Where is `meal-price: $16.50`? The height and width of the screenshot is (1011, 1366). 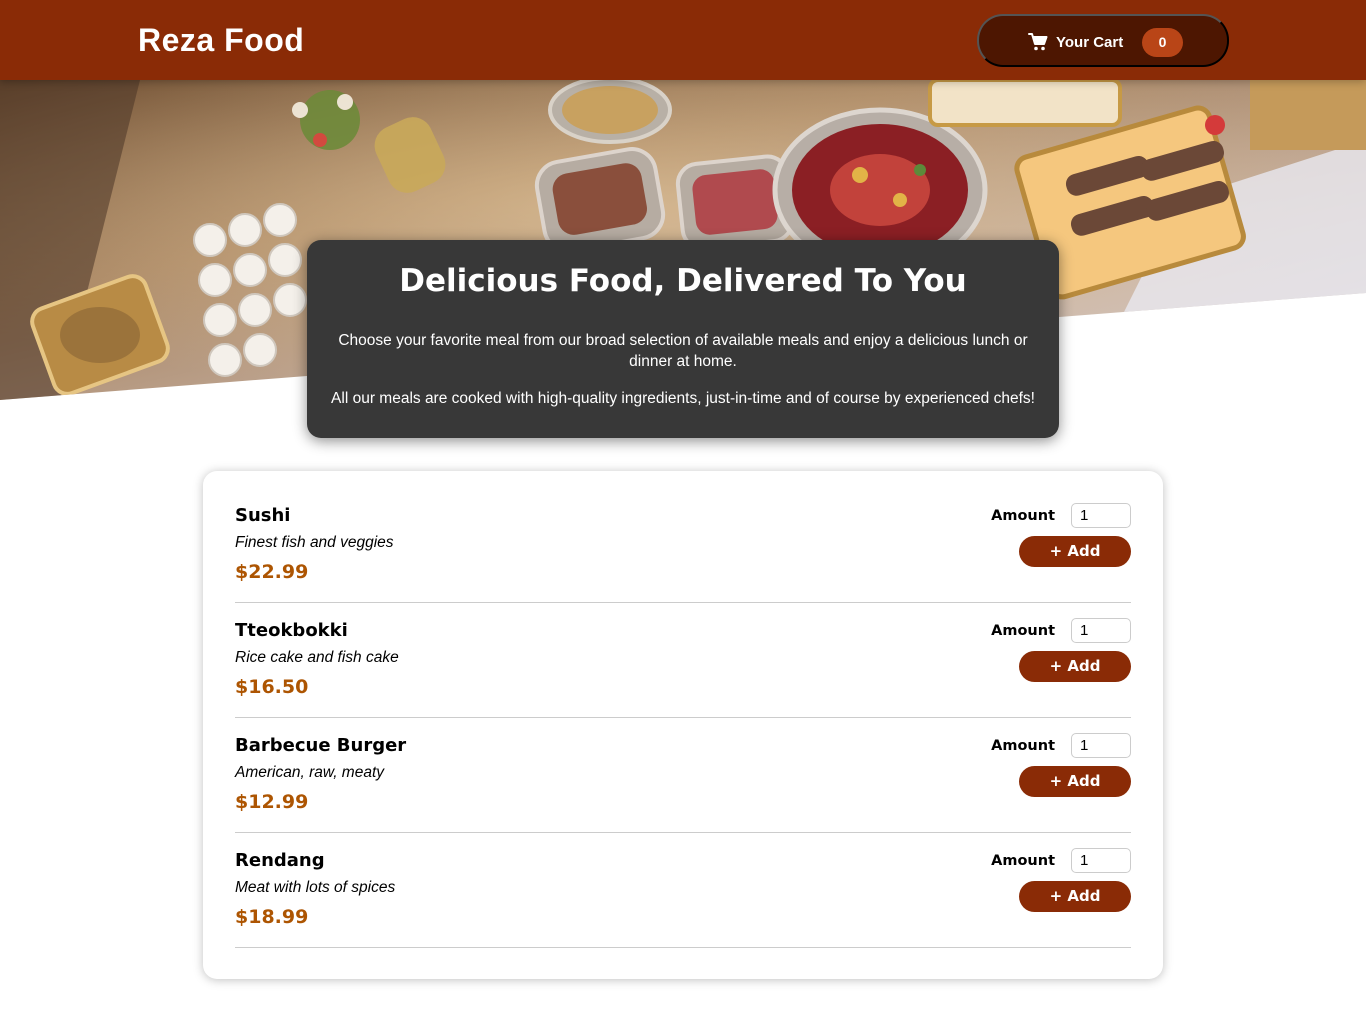 meal-price: $16.50 is located at coordinates (272, 687).